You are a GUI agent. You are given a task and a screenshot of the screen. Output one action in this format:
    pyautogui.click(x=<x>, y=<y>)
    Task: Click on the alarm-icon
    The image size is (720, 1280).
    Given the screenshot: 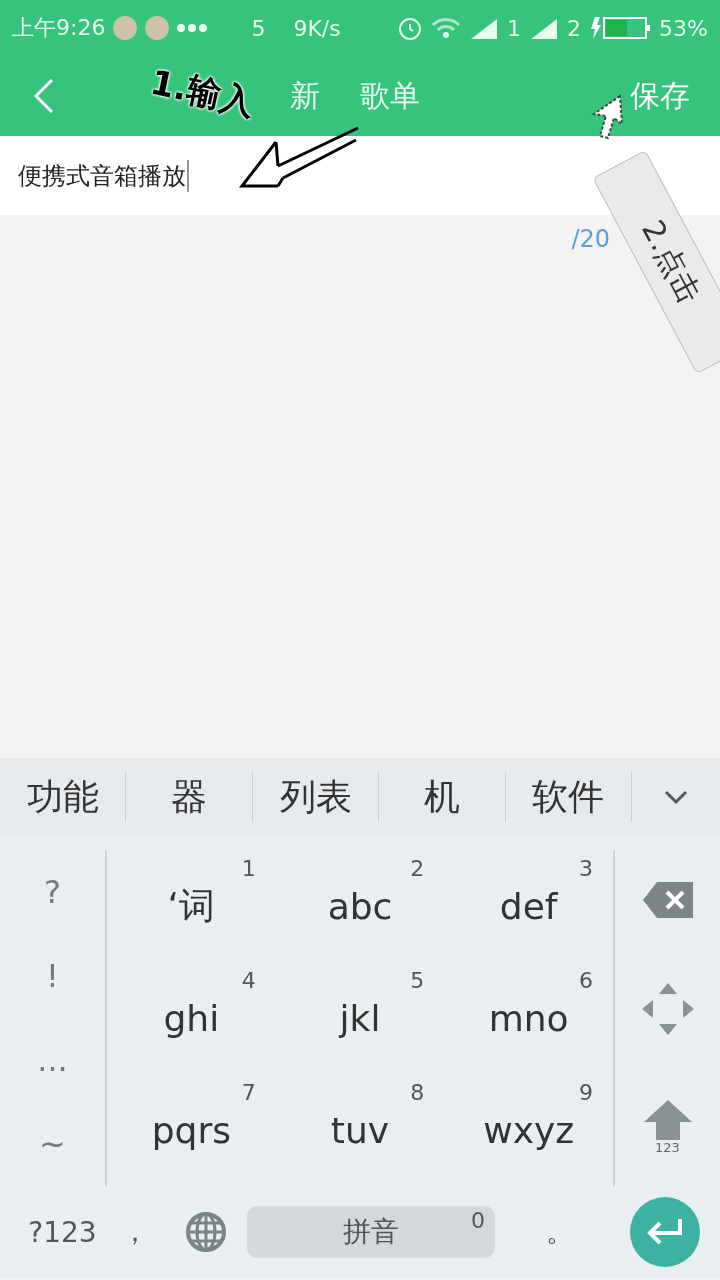 What is the action you would take?
    pyautogui.click(x=410, y=28)
    